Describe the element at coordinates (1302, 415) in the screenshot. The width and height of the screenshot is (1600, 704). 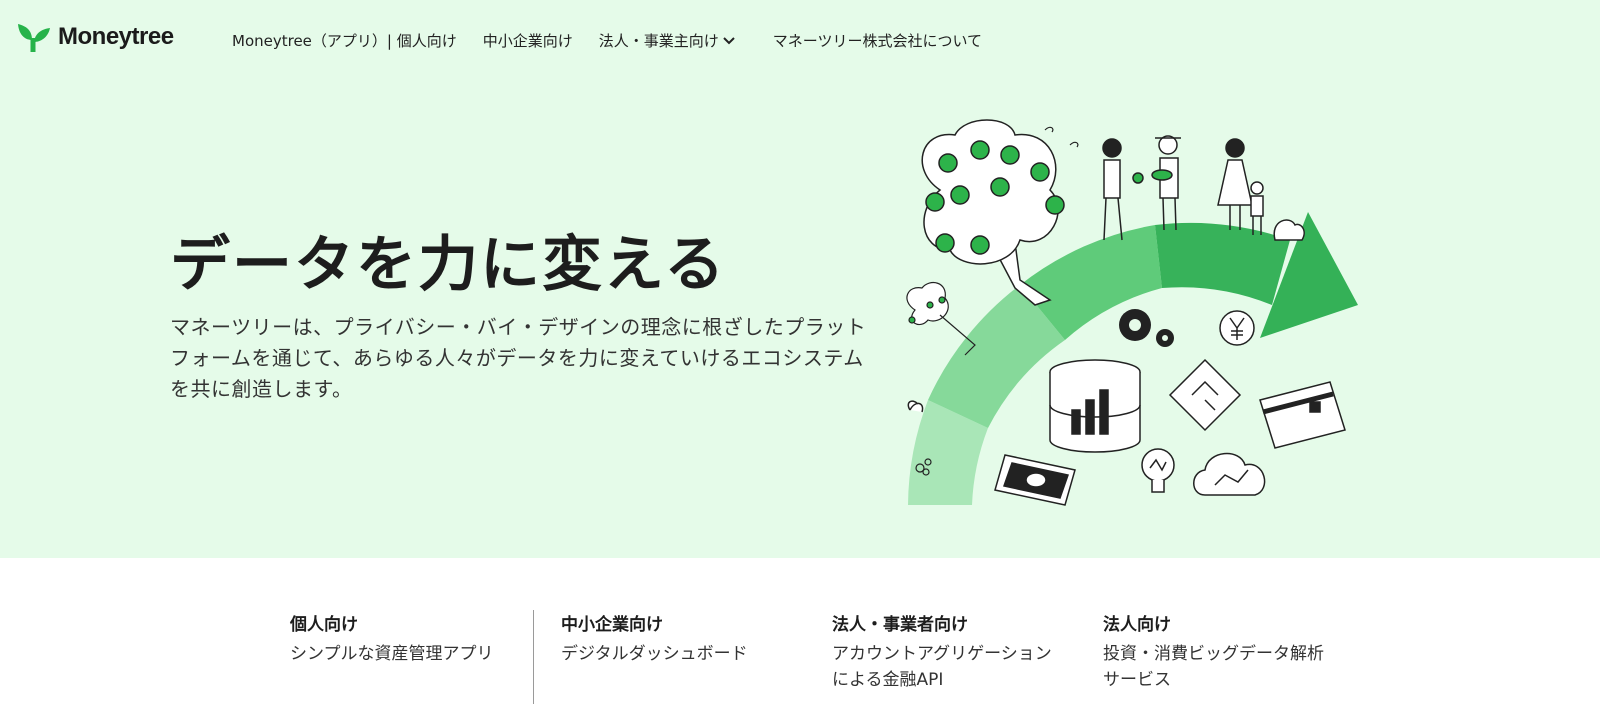
I see `credit-card-icon` at that location.